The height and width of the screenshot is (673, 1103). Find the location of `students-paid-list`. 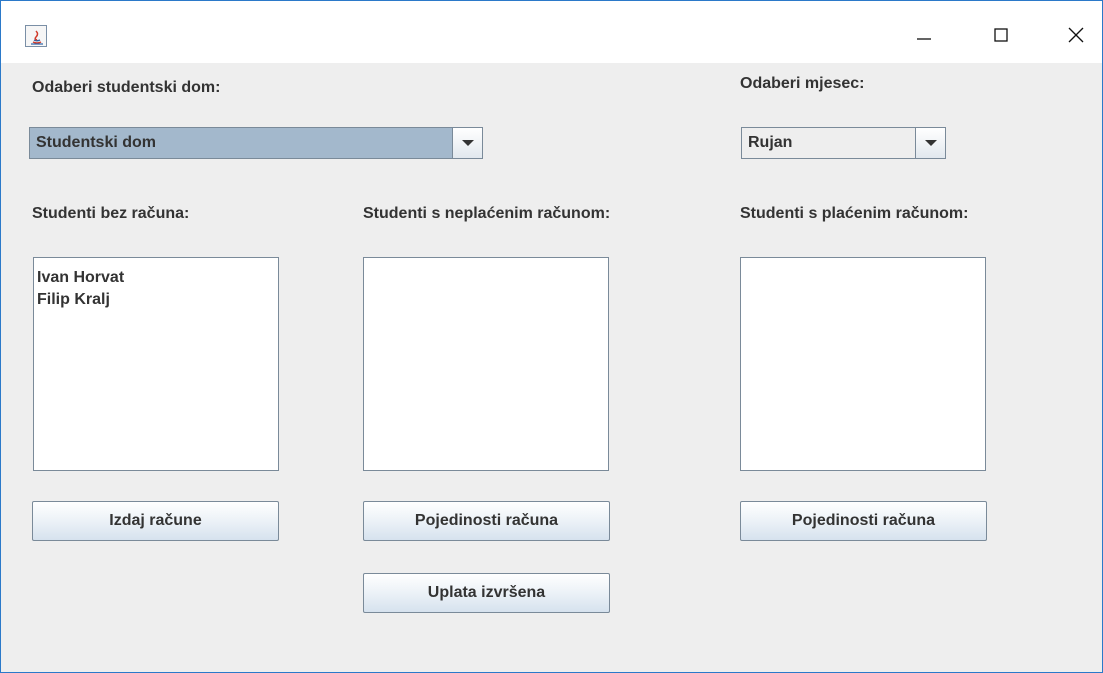

students-paid-list is located at coordinates (863, 364).